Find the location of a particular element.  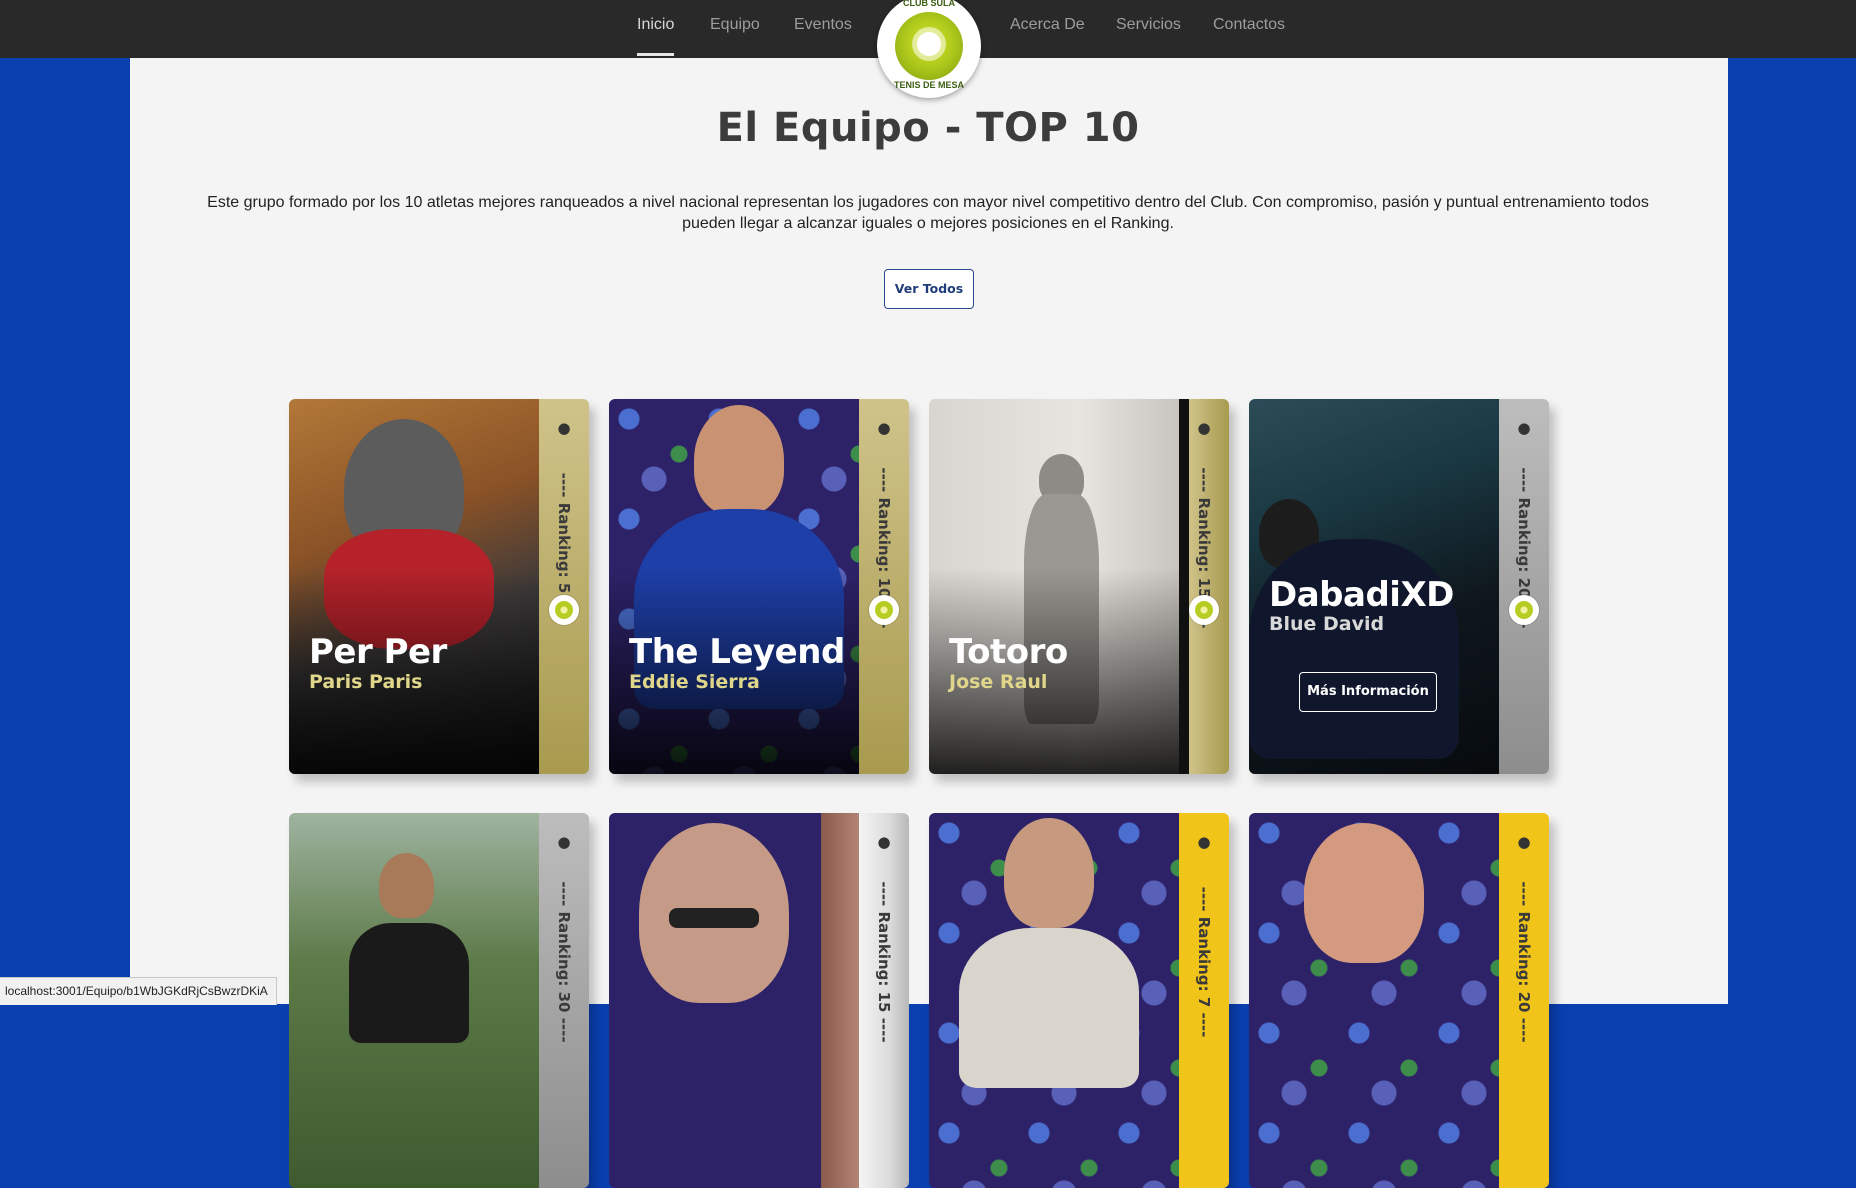

ranking-strip: ● ---- Ranking: 30 ---- is located at coordinates (564, 1000).